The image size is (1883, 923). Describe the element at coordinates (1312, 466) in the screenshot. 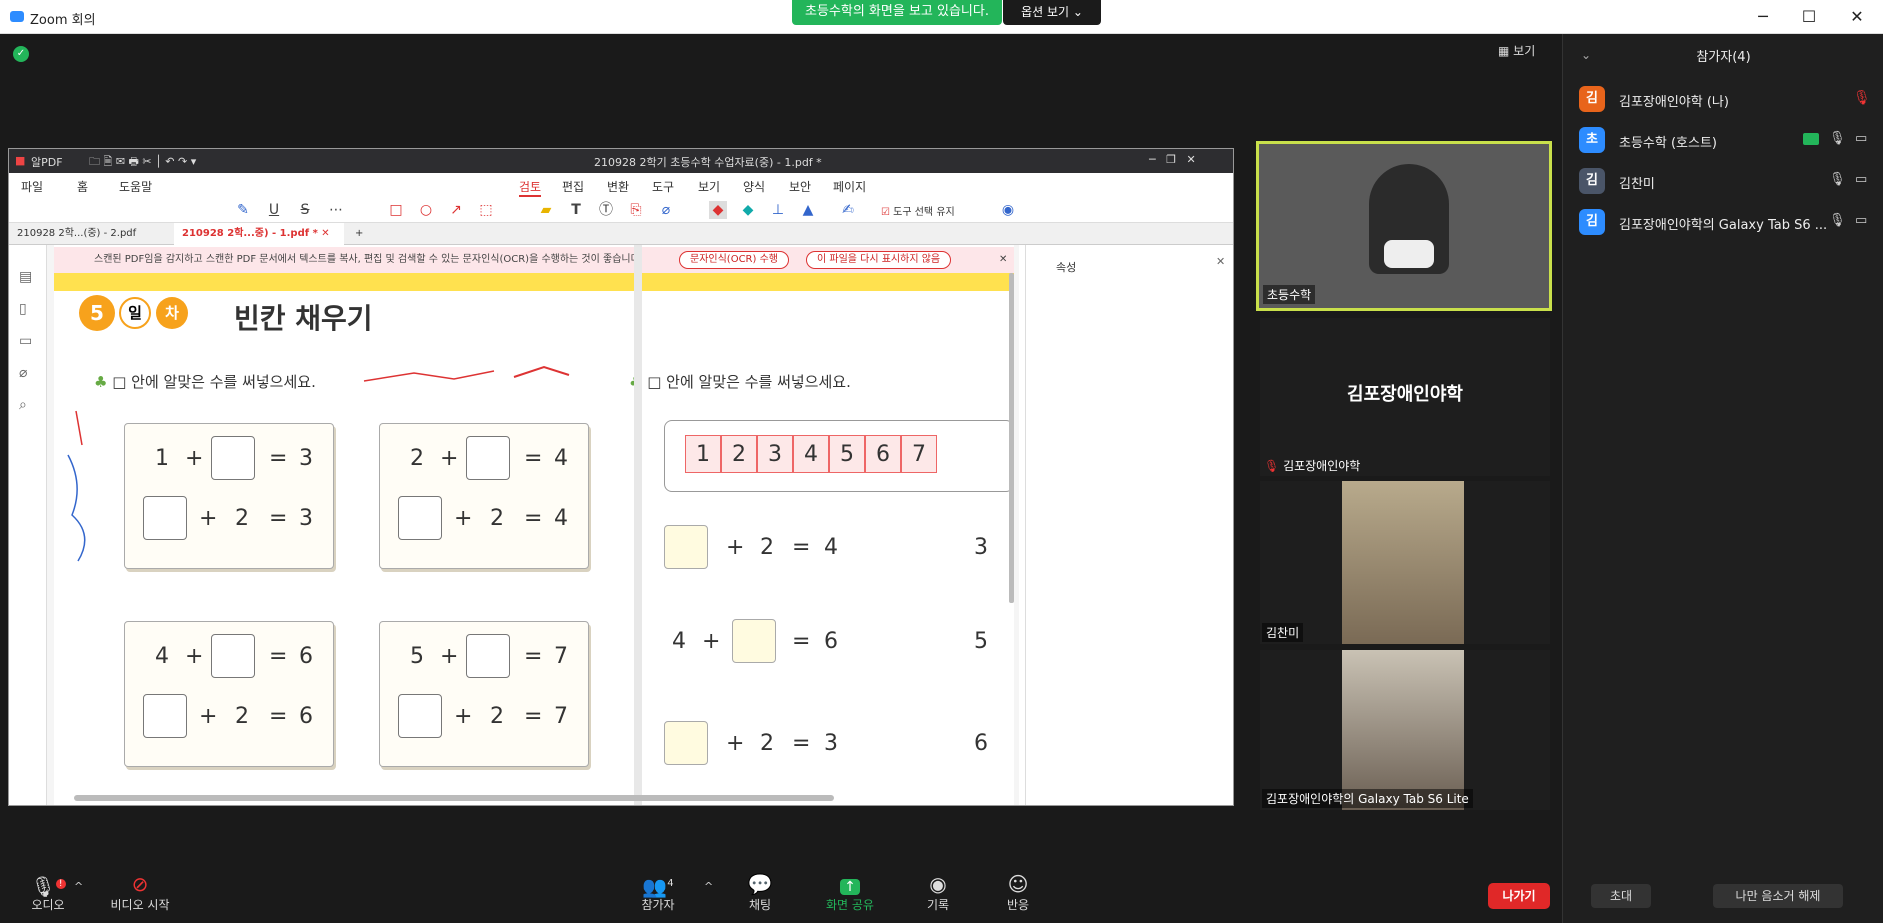

I see `video-name-2: 🎙 김포장애인야학` at that location.